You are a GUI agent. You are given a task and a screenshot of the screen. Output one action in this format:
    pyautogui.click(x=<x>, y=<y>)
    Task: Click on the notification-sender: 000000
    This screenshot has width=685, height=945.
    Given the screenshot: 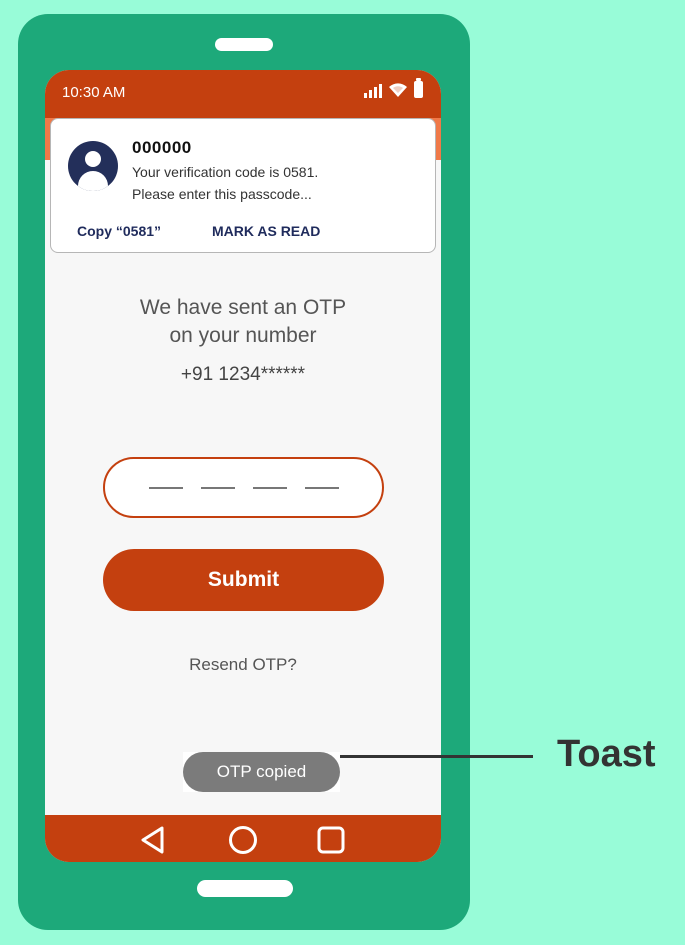 What is the action you would take?
    pyautogui.click(x=162, y=147)
    